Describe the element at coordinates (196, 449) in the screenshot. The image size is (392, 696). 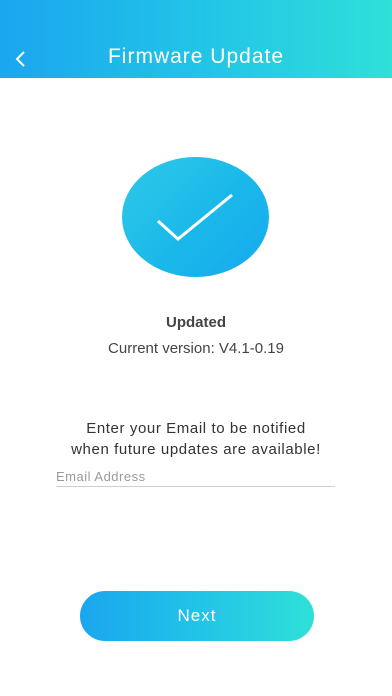
I see `notify-line-2: when future updates are available!` at that location.